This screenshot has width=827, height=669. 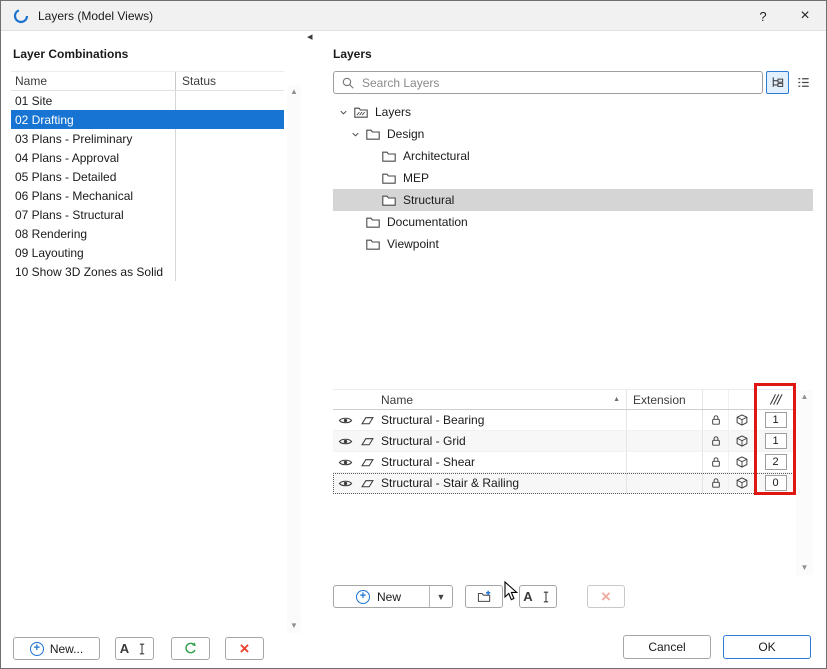 I want to click on tree-item-architectural: Architectural, so click(x=573, y=156).